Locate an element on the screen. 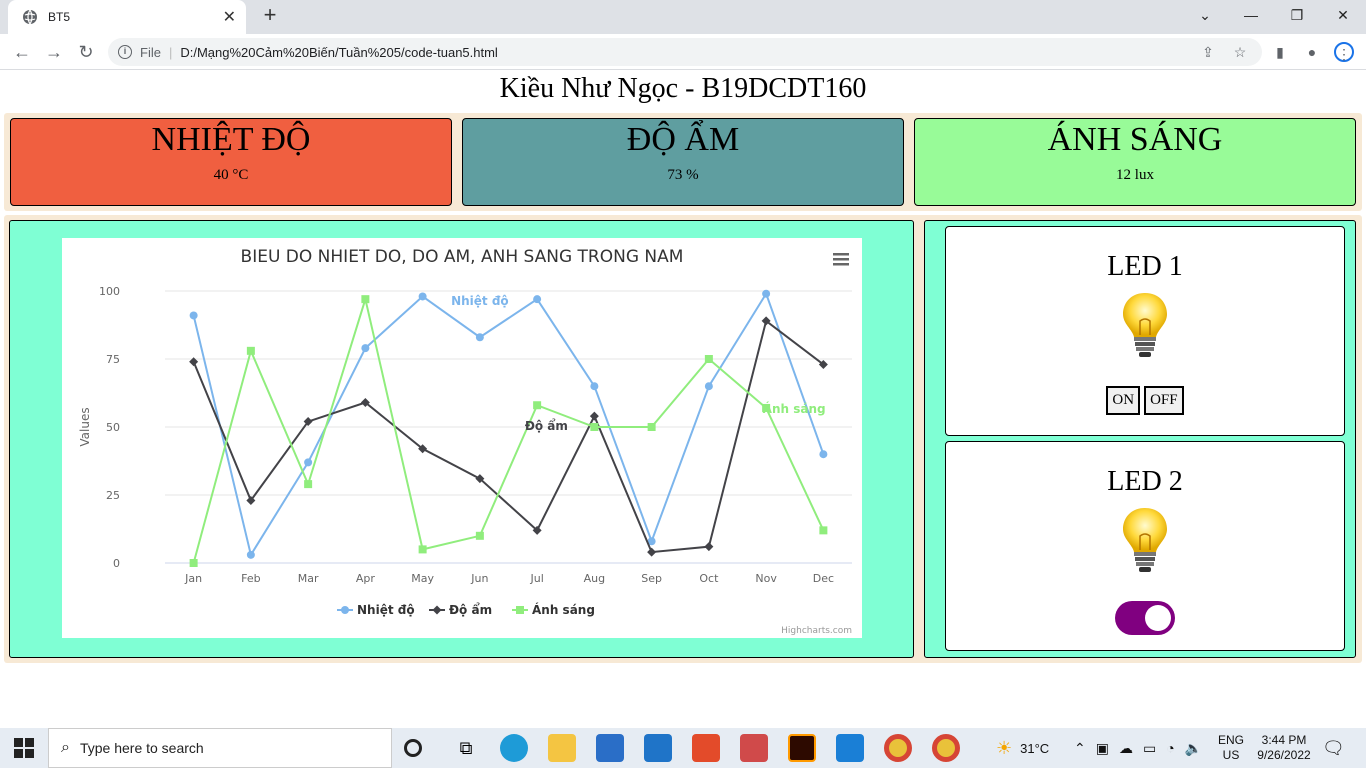 This screenshot has width=1366, height=768. chart-menu-icon is located at coordinates (841, 259).